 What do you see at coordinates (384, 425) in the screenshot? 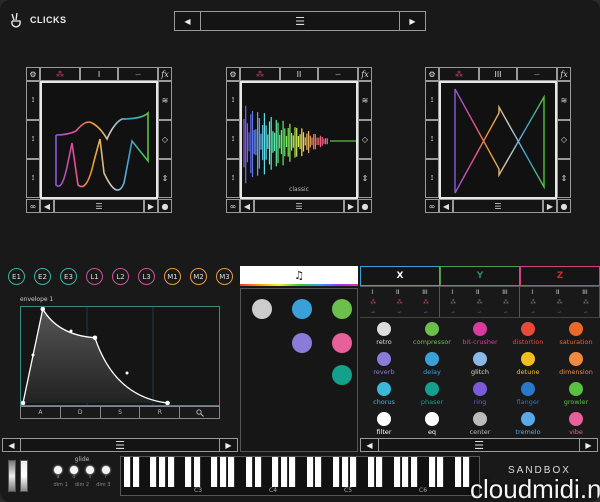
I see `fx-filter: filter` at bounding box center [384, 425].